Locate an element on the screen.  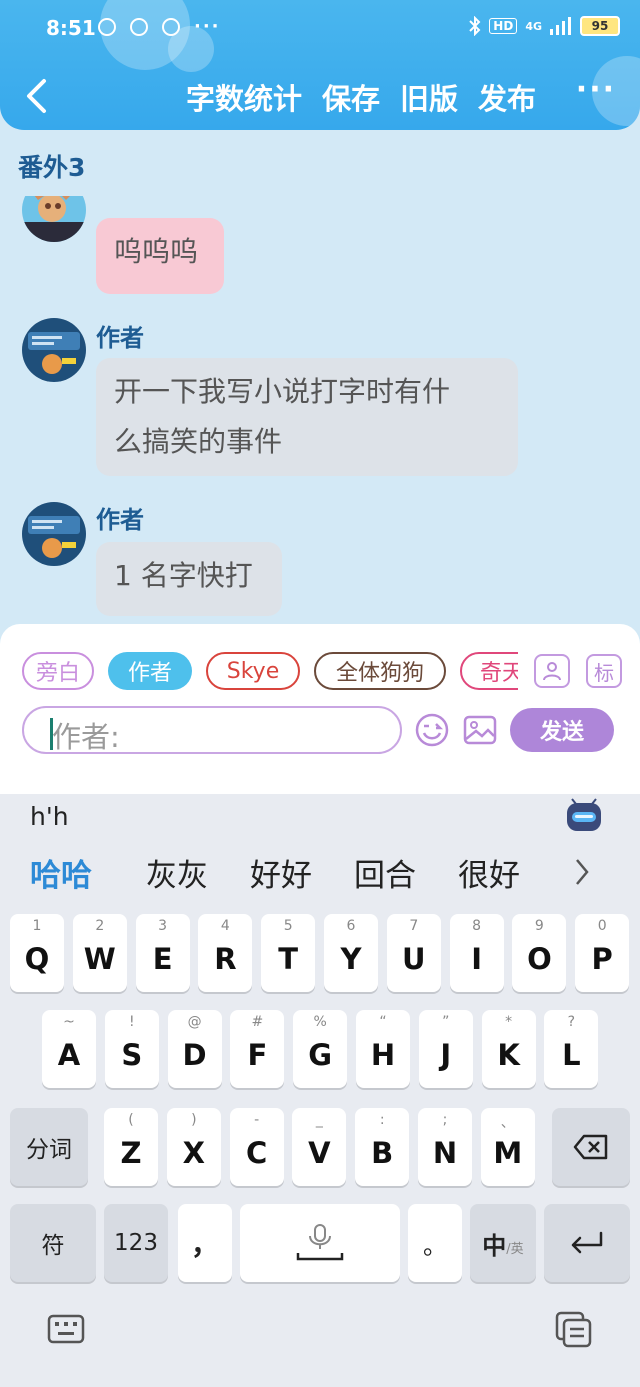
period-key: 。 is located at coordinates (435, 1243).